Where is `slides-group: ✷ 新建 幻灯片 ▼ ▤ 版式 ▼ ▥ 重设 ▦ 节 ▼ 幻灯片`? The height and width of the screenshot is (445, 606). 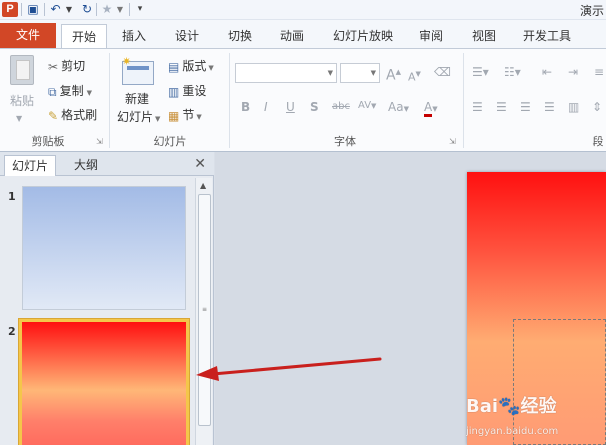 slides-group: ✷ 新建 幻灯片 ▼ ▤ 版式 ▼ ▥ 重设 ▦ 节 ▼ 幻灯片 is located at coordinates (169, 100).